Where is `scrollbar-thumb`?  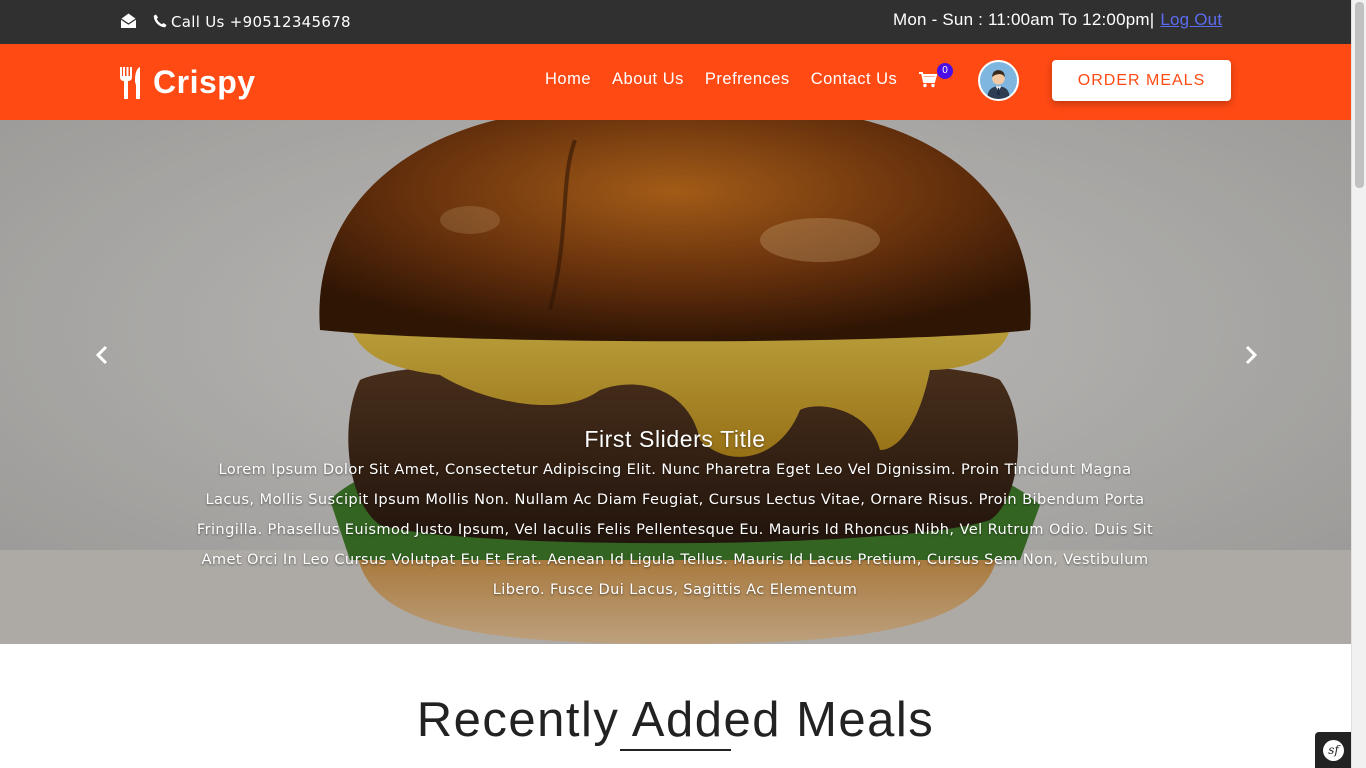 scrollbar-thumb is located at coordinates (1359, 95).